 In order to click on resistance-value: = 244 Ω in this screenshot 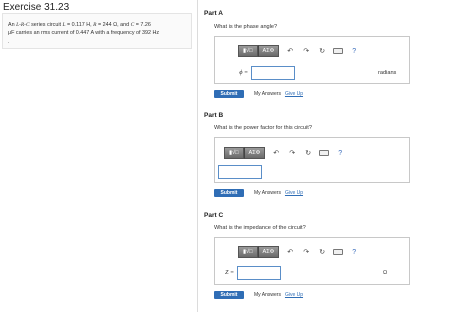, I will do `click(107, 25)`.